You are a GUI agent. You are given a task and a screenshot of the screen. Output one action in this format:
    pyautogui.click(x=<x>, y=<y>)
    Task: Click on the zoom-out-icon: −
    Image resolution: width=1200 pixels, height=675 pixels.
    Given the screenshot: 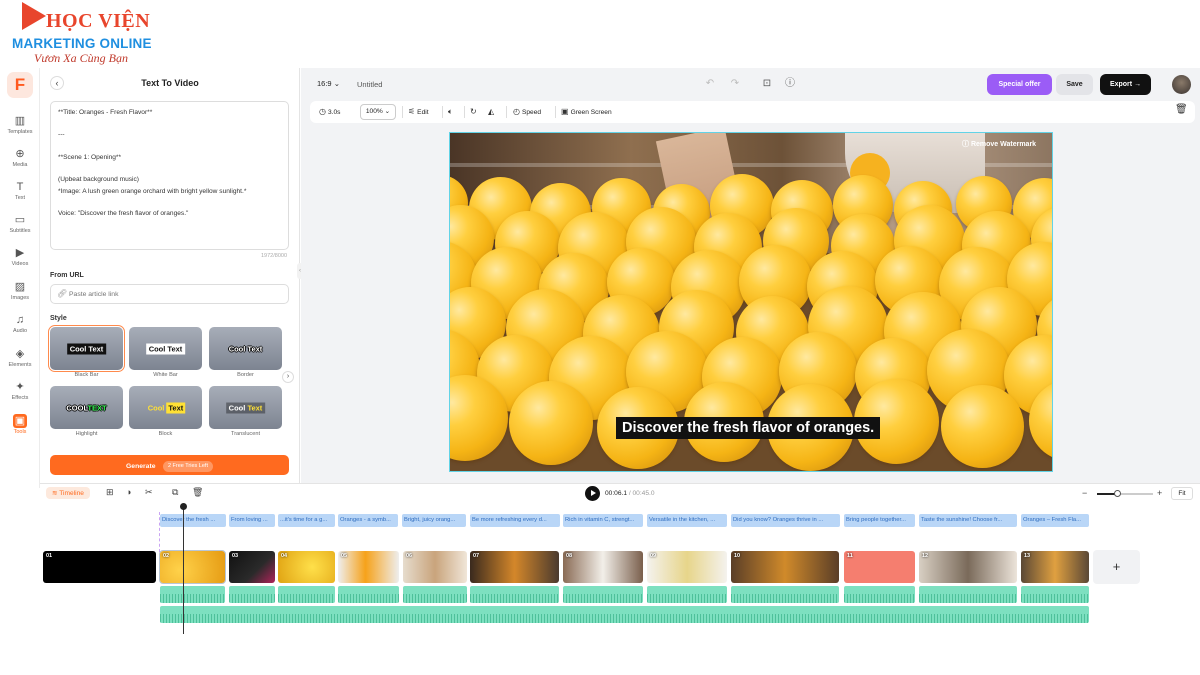 What is the action you would take?
    pyautogui.click(x=1084, y=493)
    